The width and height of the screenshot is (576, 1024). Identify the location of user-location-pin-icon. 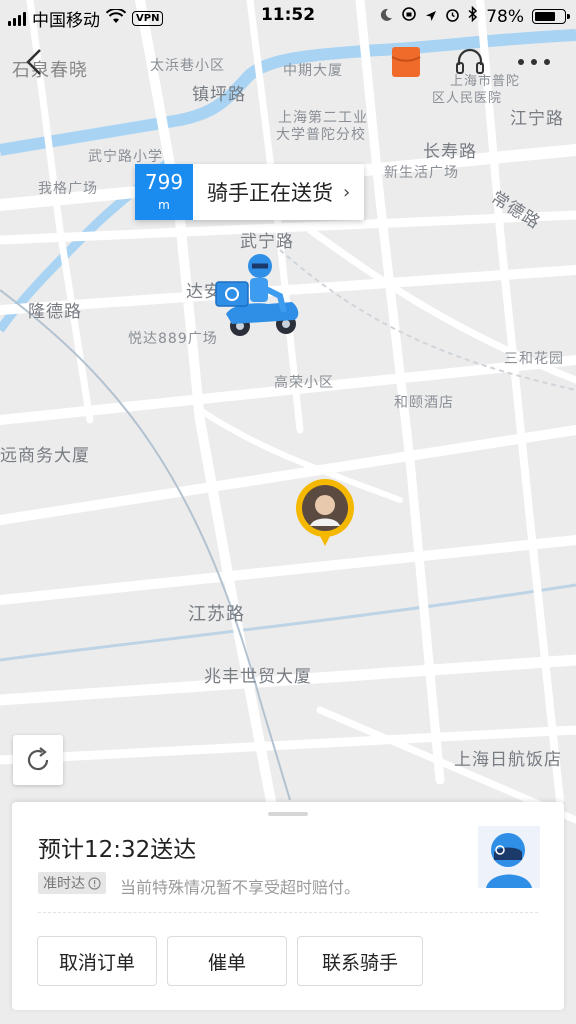
(325, 512).